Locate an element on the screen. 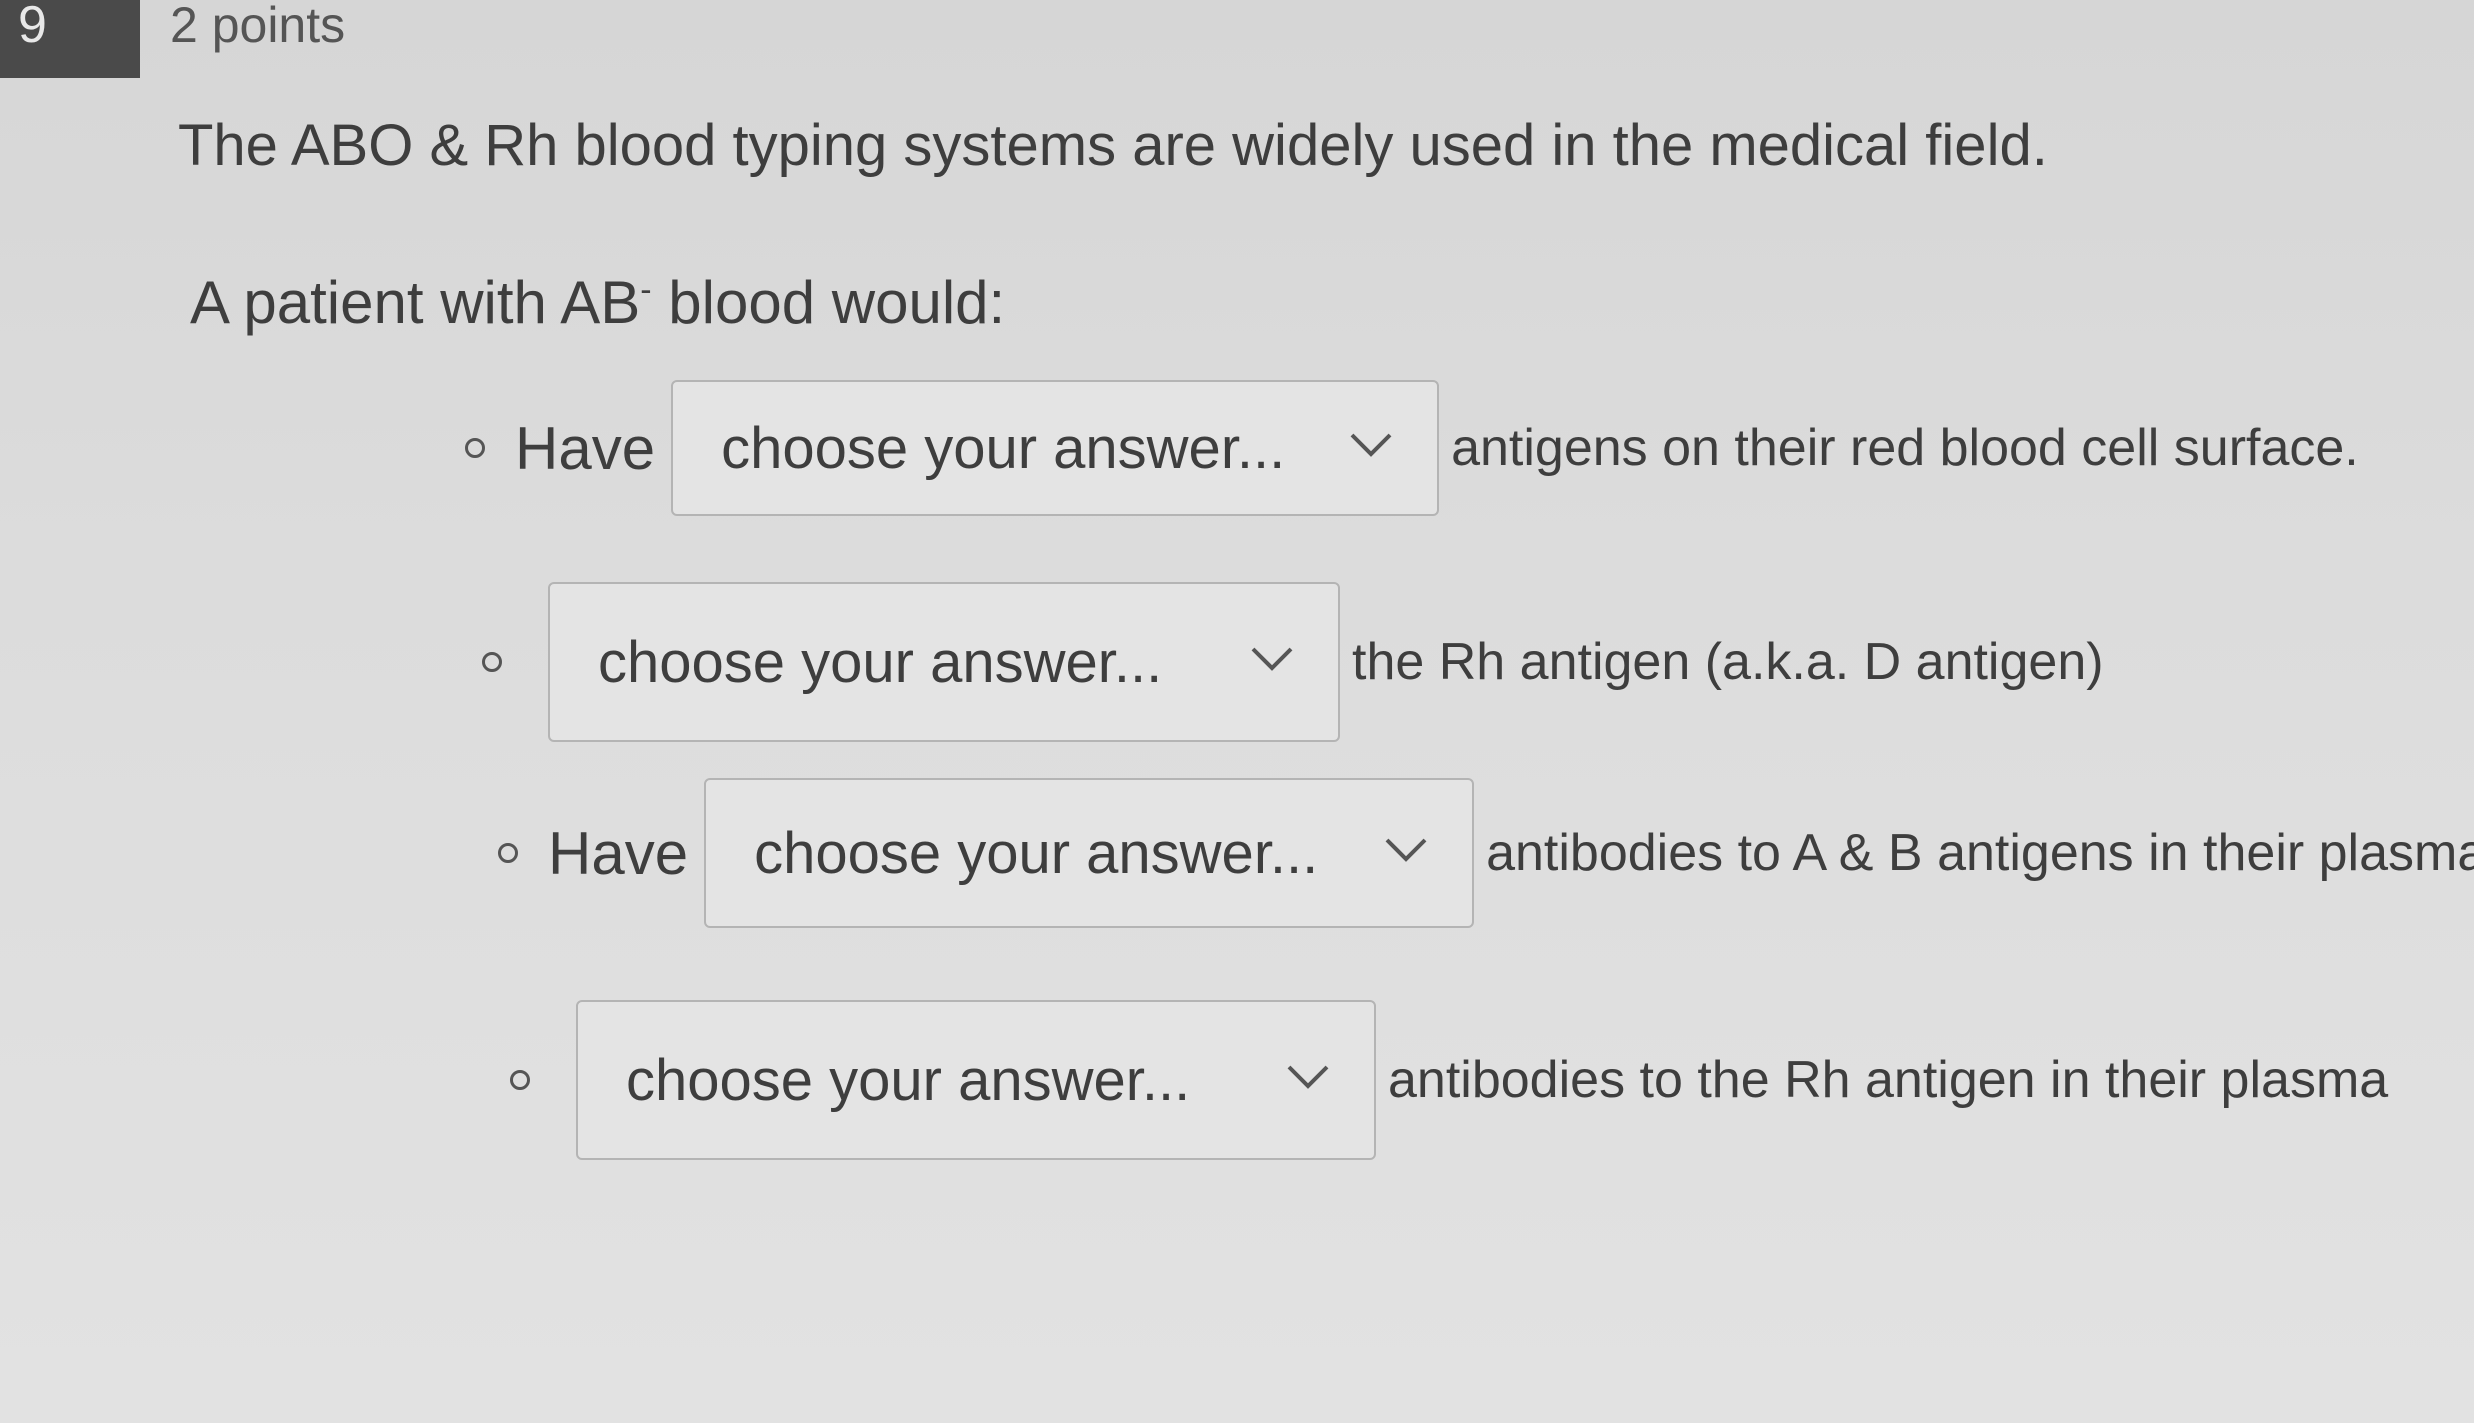  question-number-badge: 9 is located at coordinates (70, 39).